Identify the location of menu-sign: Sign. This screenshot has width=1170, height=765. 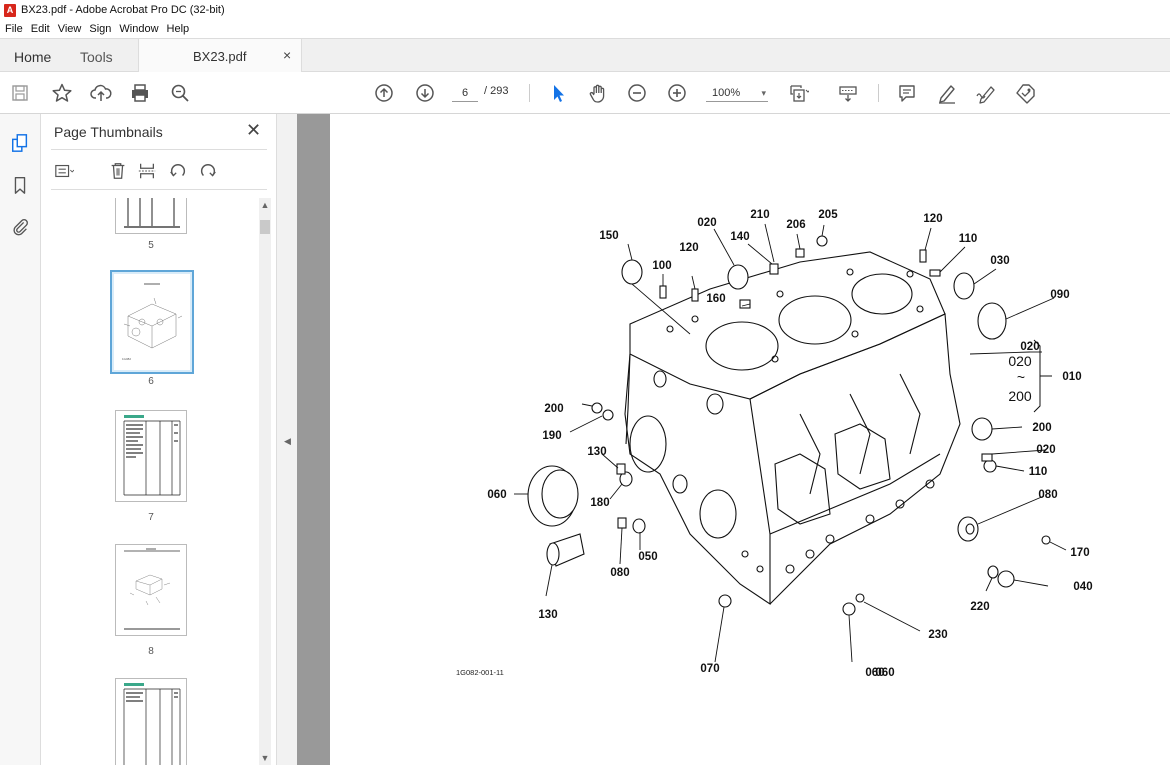
(100, 29).